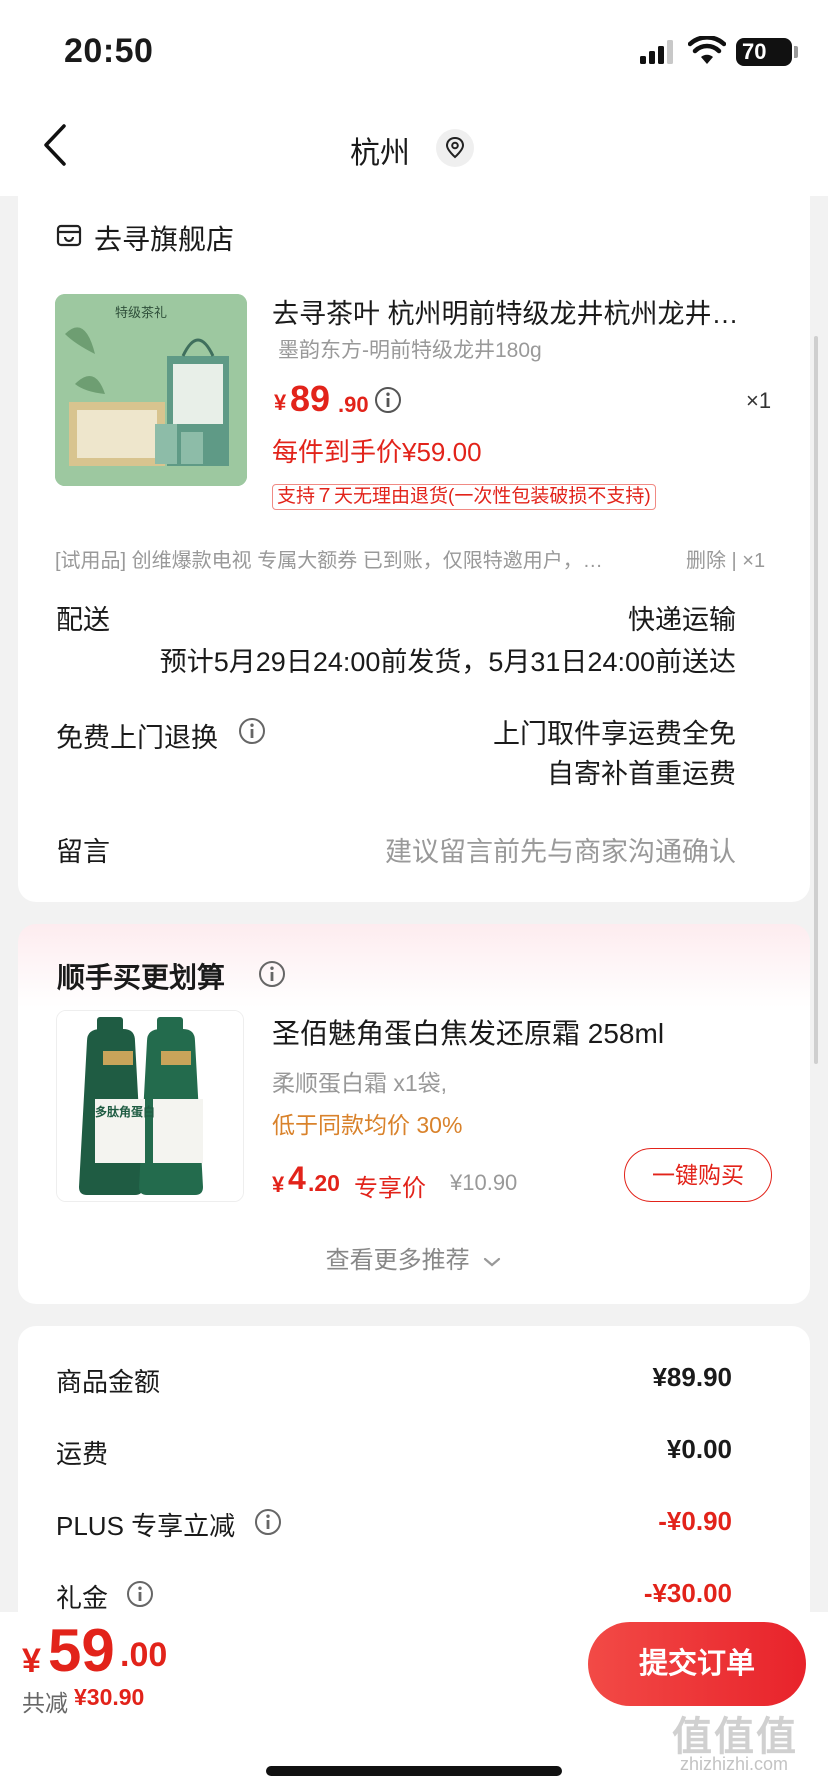 This screenshot has height=1792, width=828. What do you see at coordinates (468, 1032) in the screenshot?
I see `upsell-product-title: 圣佰魅角蛋白焦发还原霜 258ml` at bounding box center [468, 1032].